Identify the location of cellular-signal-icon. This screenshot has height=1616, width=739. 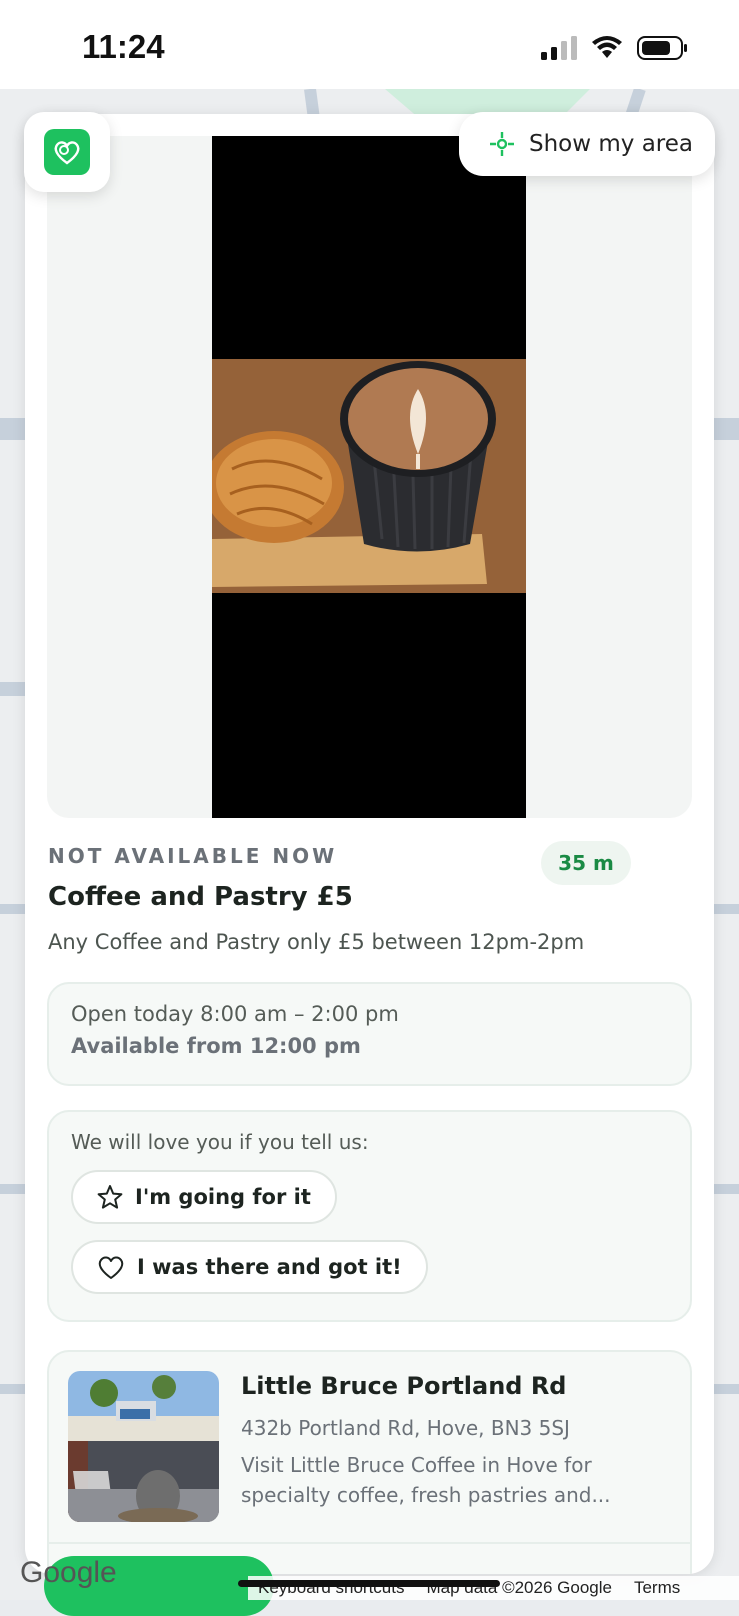
(559, 48).